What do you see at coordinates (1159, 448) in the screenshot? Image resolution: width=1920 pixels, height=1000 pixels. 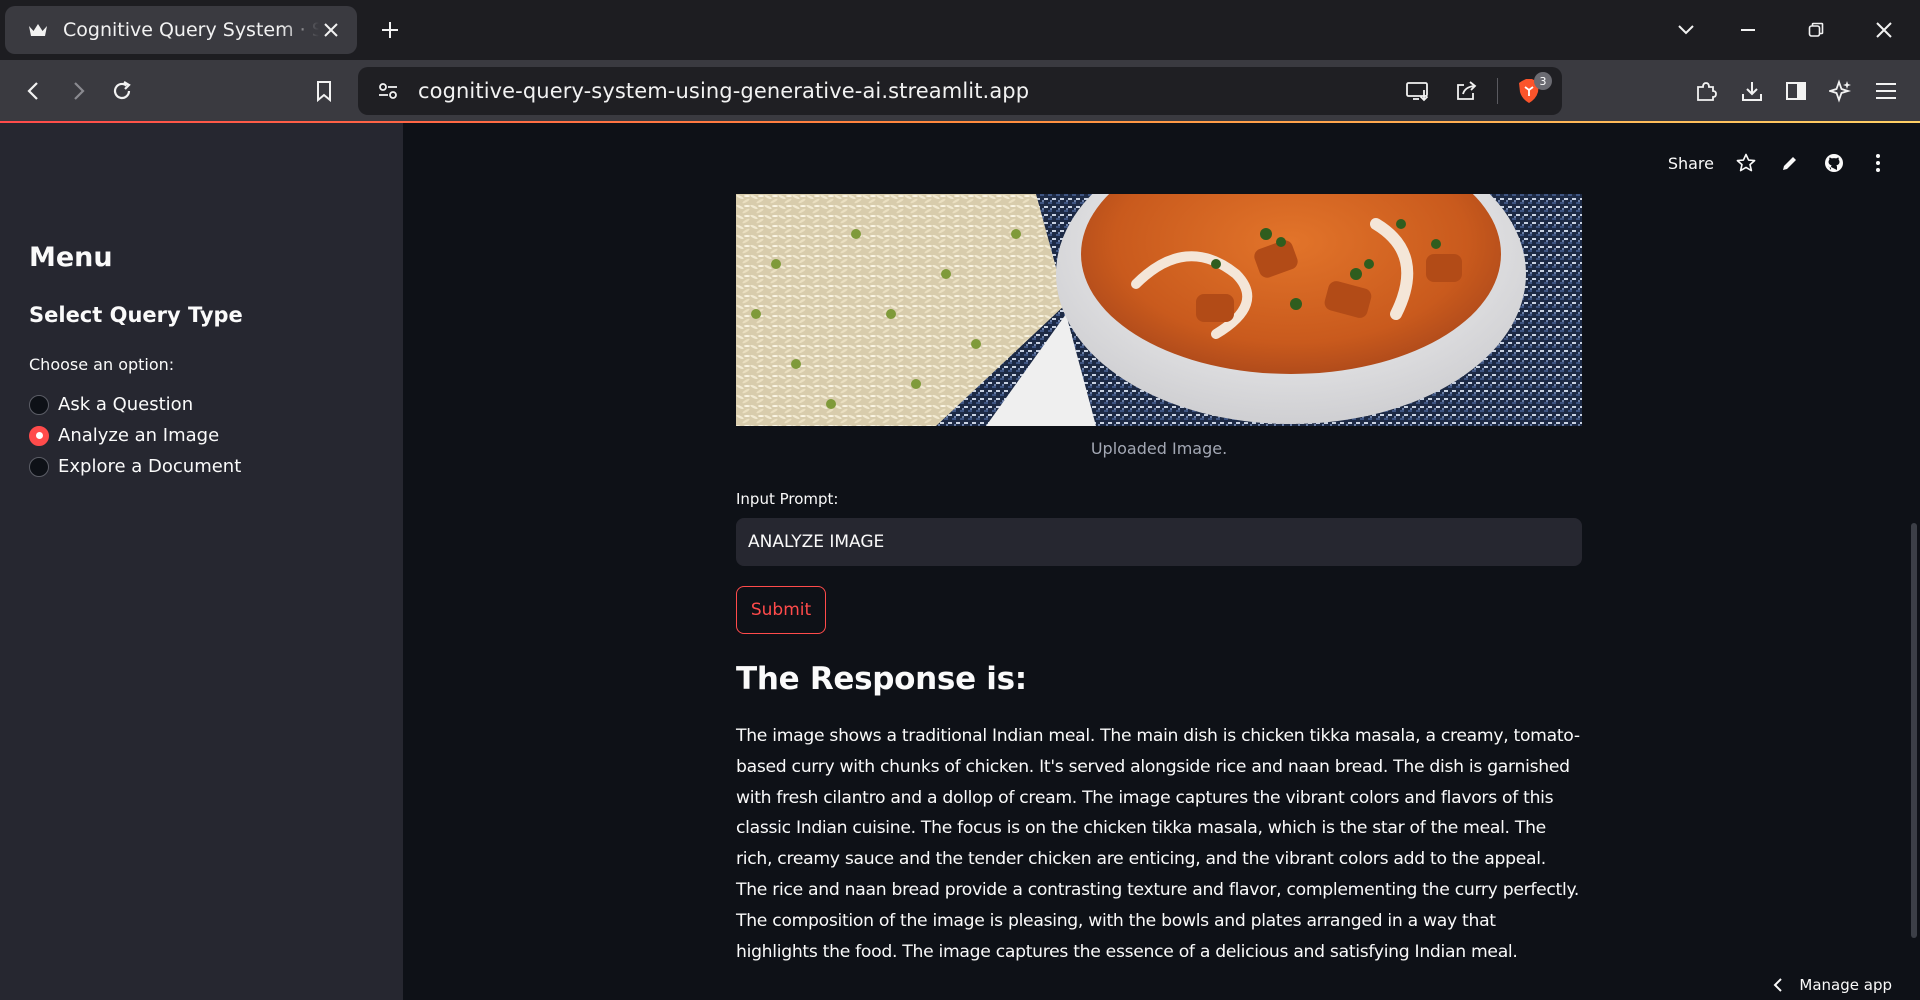 I see `image-caption: Uploaded Image.` at bounding box center [1159, 448].